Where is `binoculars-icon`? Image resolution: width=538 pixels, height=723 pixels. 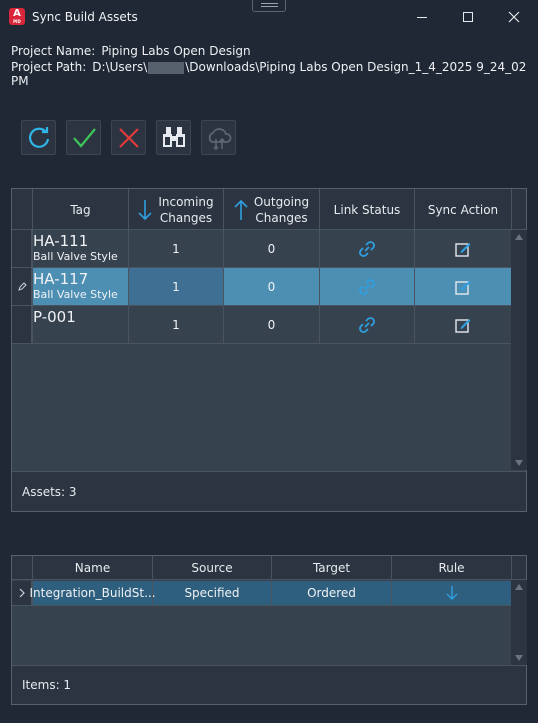 binoculars-icon is located at coordinates (173, 136).